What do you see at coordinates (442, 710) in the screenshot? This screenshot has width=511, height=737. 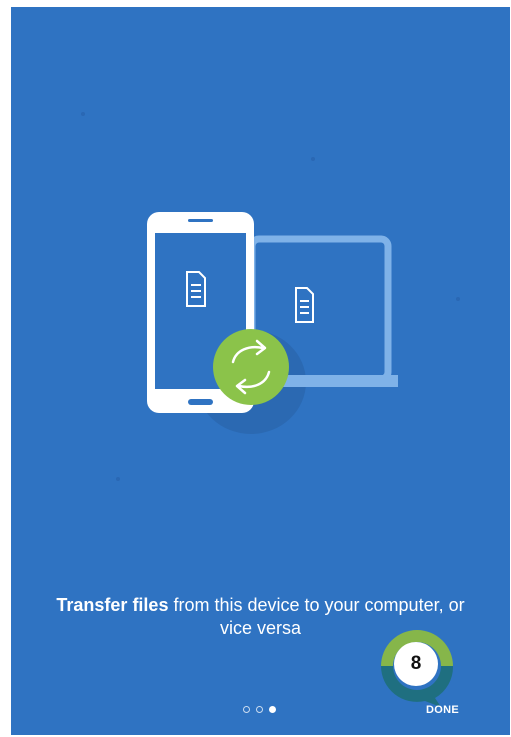 I see `done-button: DONE` at bounding box center [442, 710].